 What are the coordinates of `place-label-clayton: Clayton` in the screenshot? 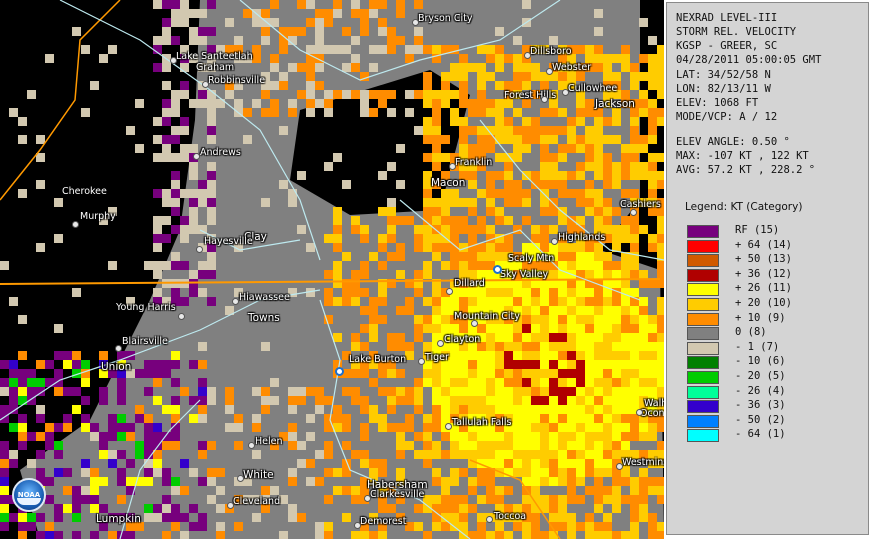 It's located at (462, 339).